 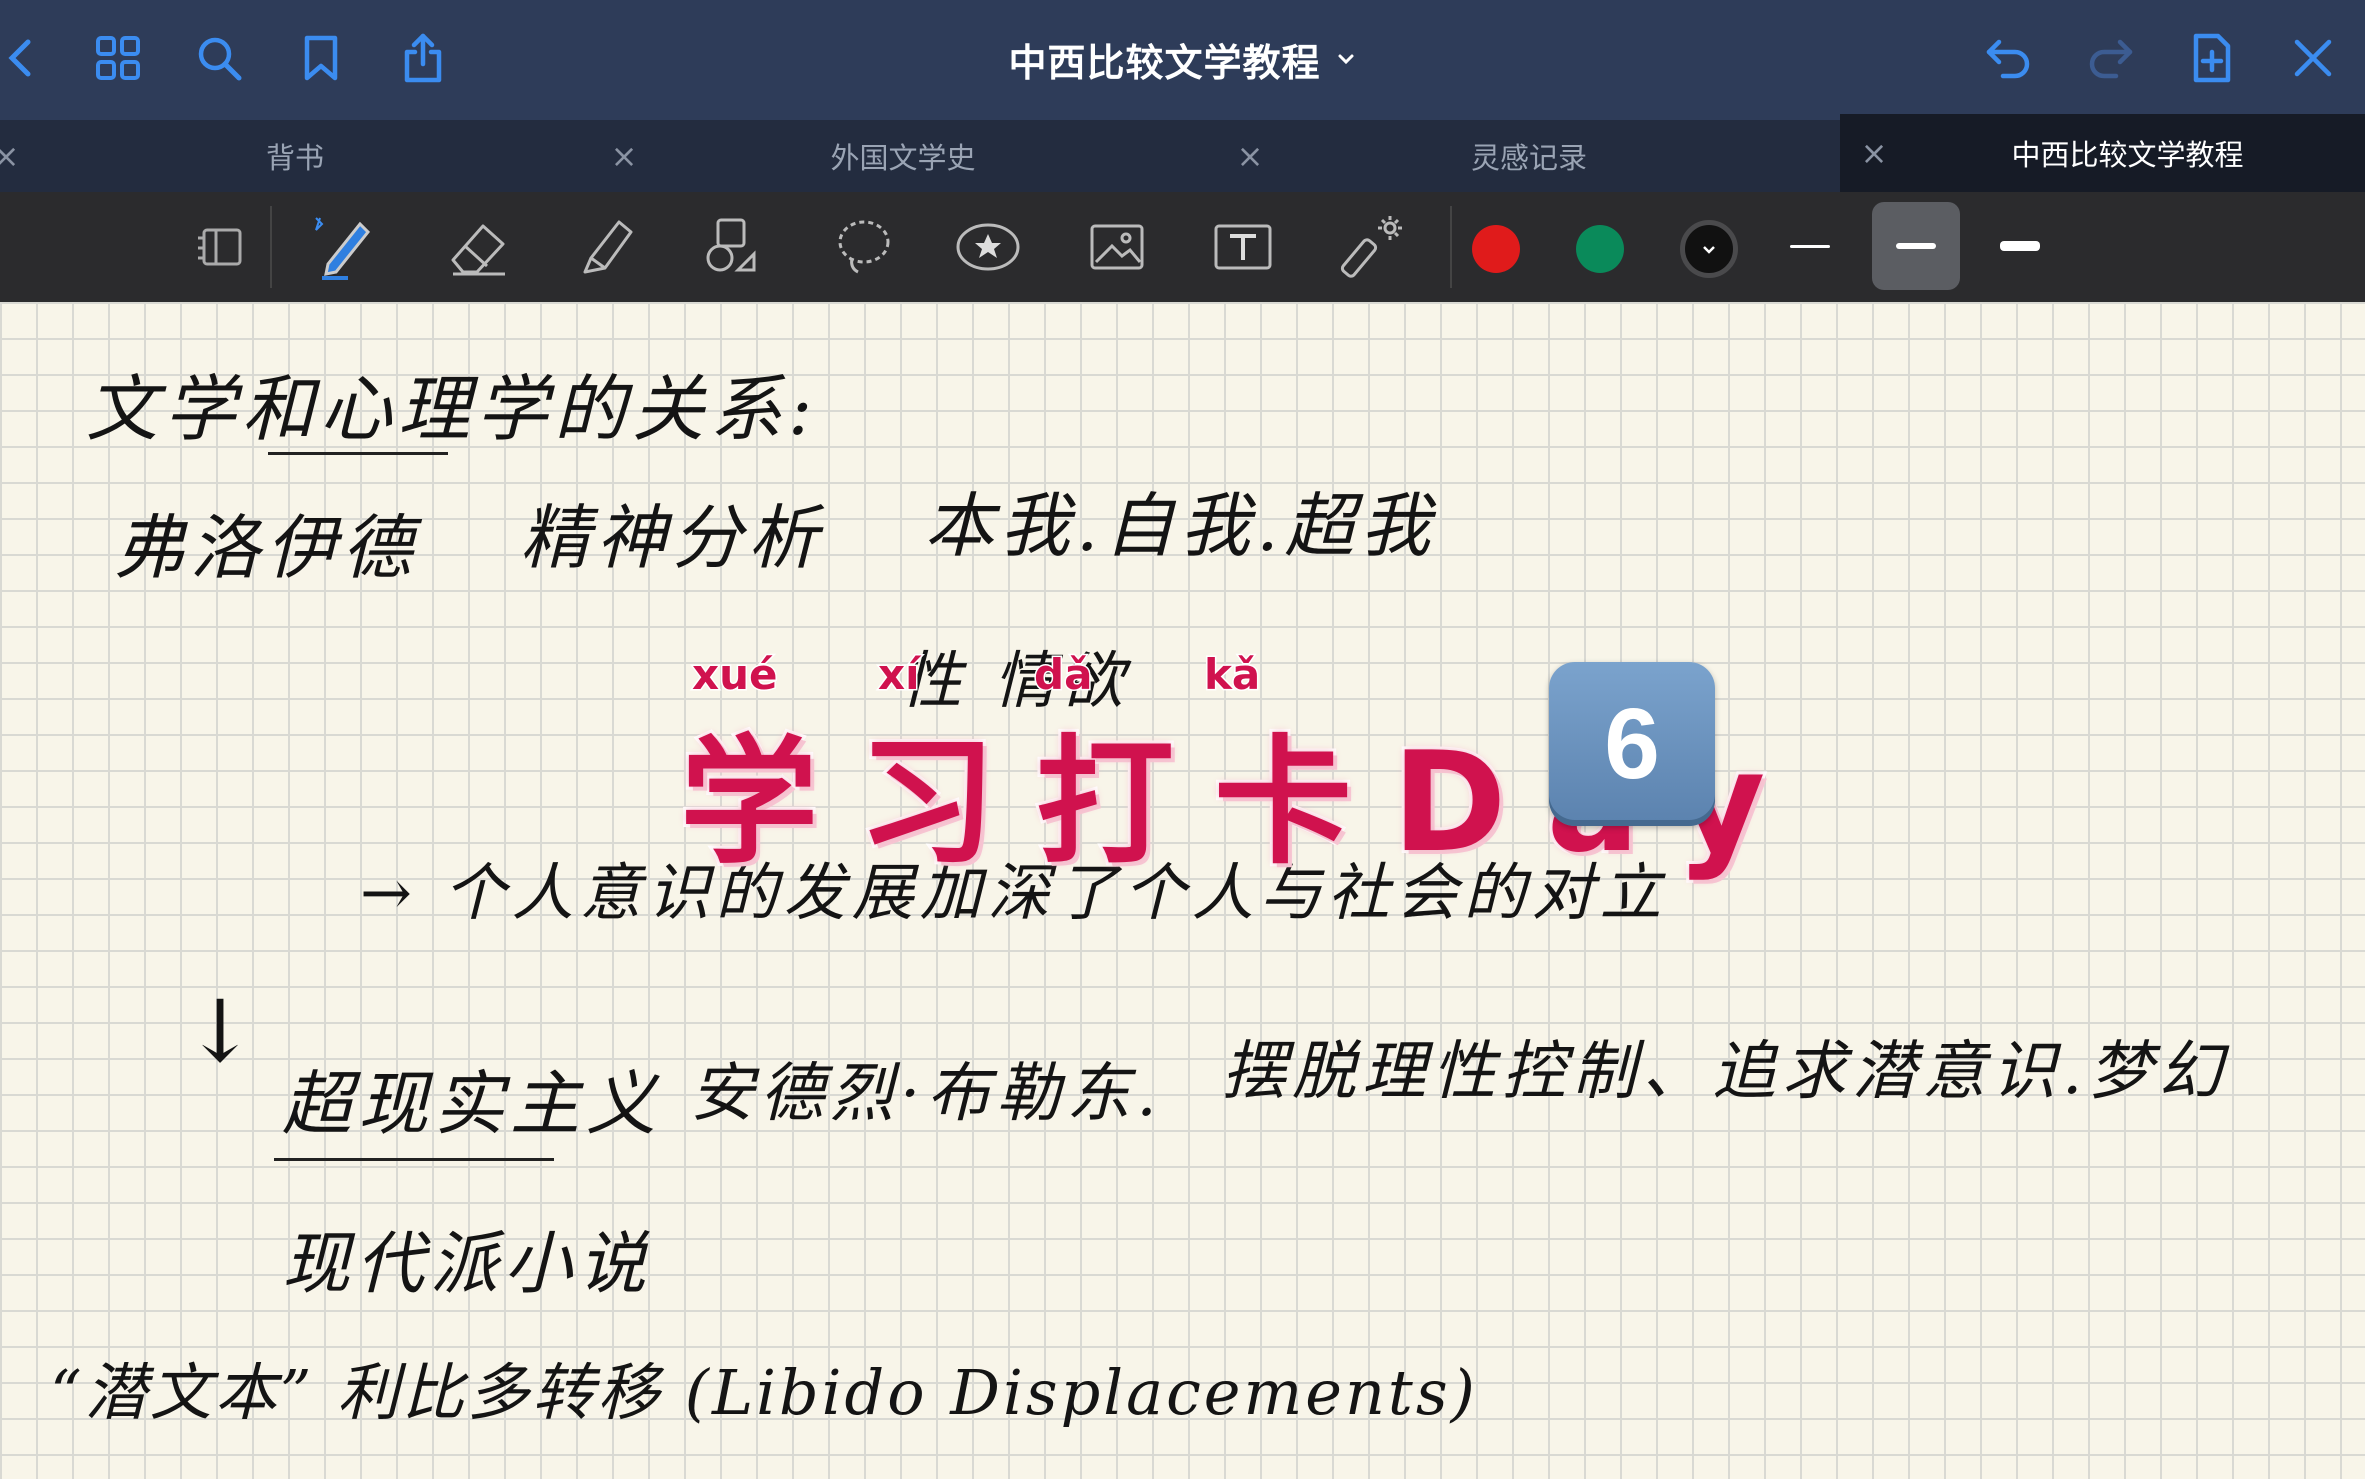 I want to click on tab-linggan-jilu: 灵感记录, so click(x=1529, y=156).